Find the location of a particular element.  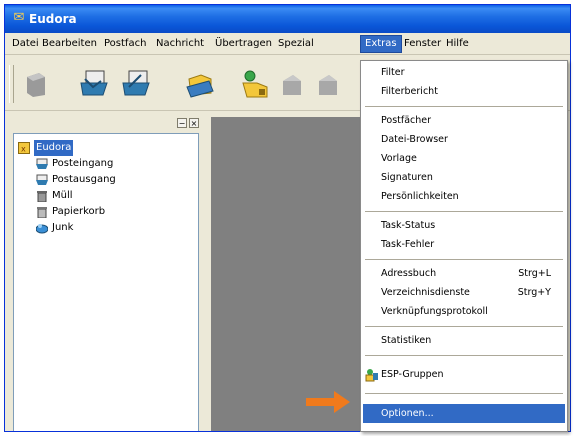

forward-gray-icon is located at coordinates (328, 84).